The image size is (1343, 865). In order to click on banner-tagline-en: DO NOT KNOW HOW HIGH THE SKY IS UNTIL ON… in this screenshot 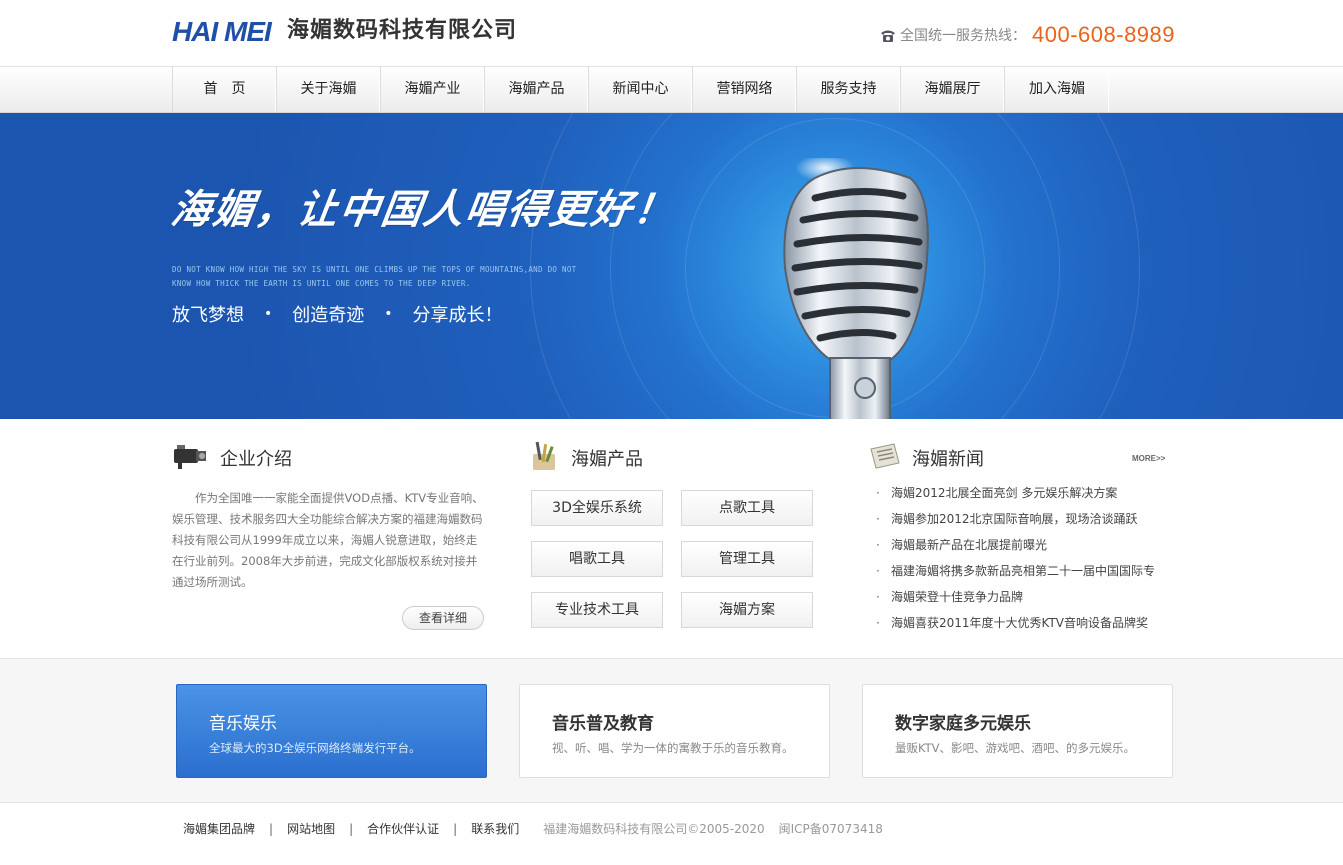, I will do `click(374, 276)`.